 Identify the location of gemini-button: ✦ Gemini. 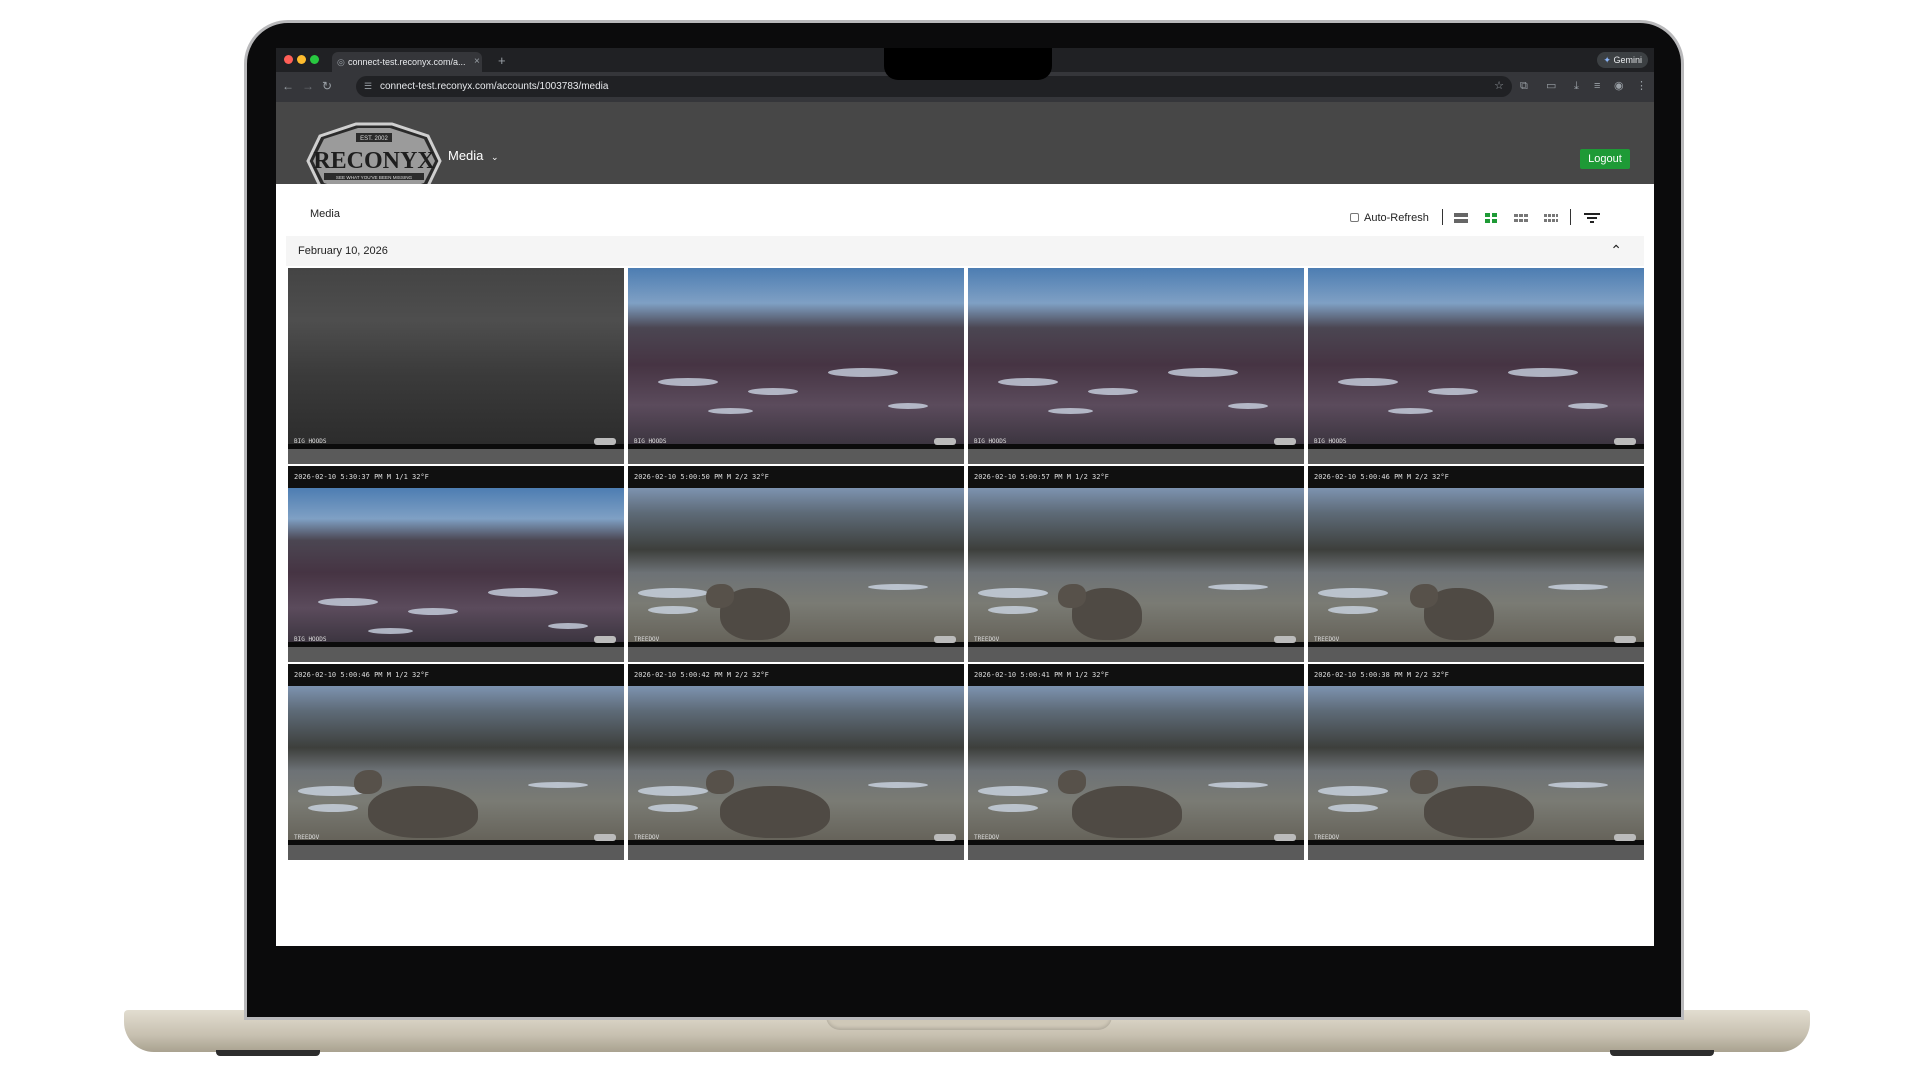
(1622, 60).